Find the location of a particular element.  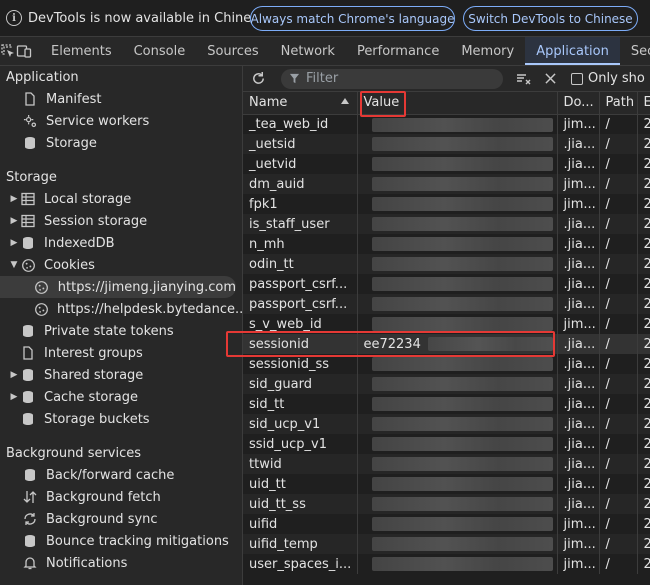

database-icon is located at coordinates (28, 397).